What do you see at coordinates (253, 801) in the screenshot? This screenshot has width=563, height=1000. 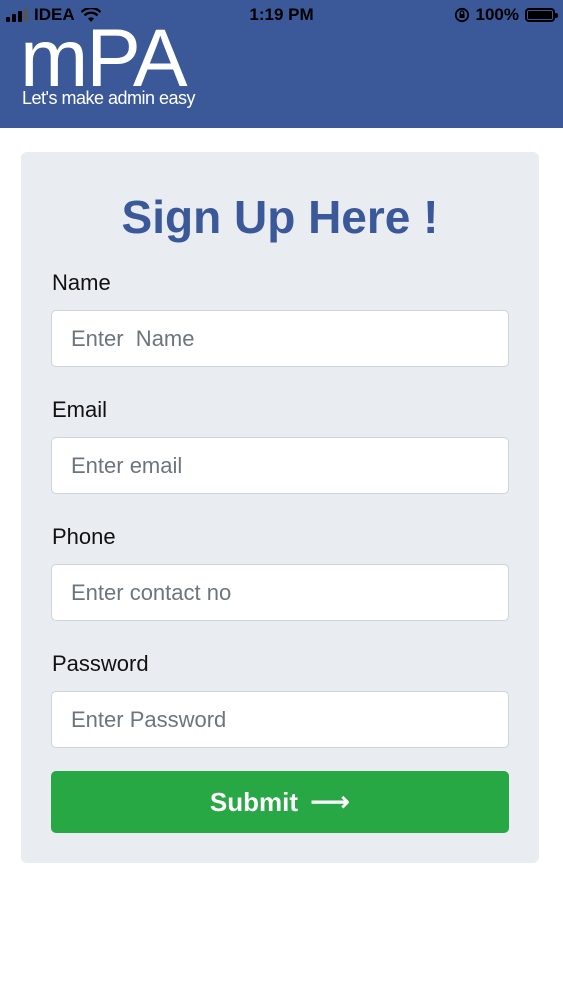 I see `submit-label: Submit` at bounding box center [253, 801].